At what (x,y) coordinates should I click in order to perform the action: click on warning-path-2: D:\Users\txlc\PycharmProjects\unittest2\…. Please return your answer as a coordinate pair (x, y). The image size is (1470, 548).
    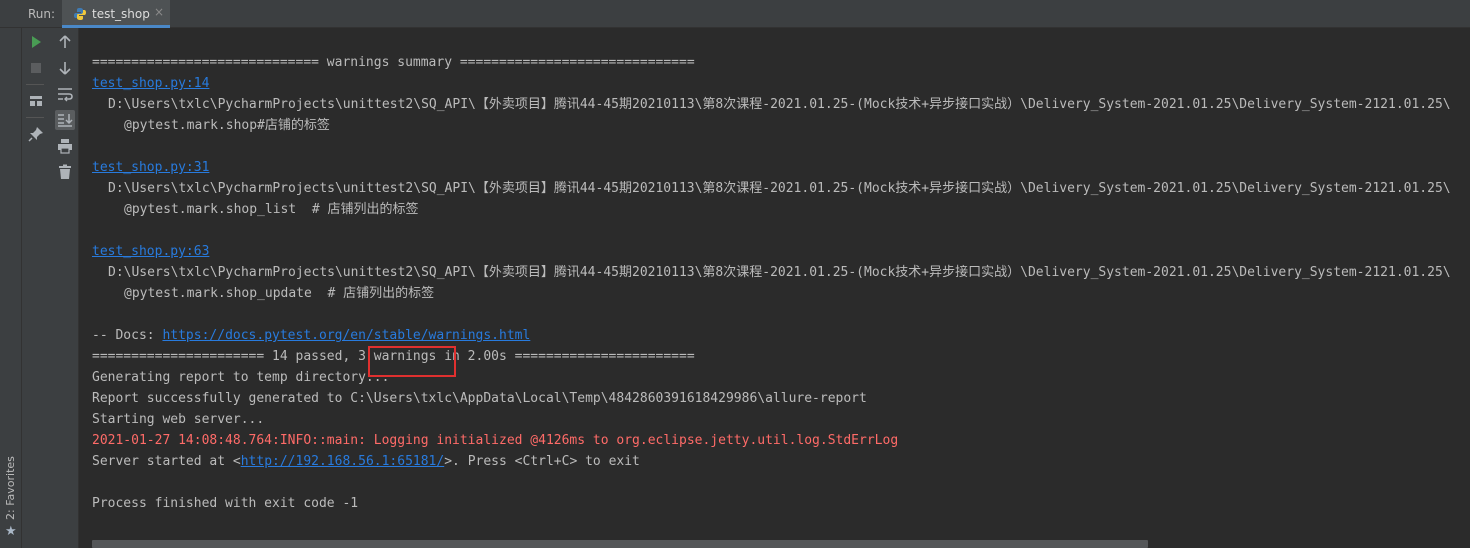
    Looking at the image, I should click on (779, 188).